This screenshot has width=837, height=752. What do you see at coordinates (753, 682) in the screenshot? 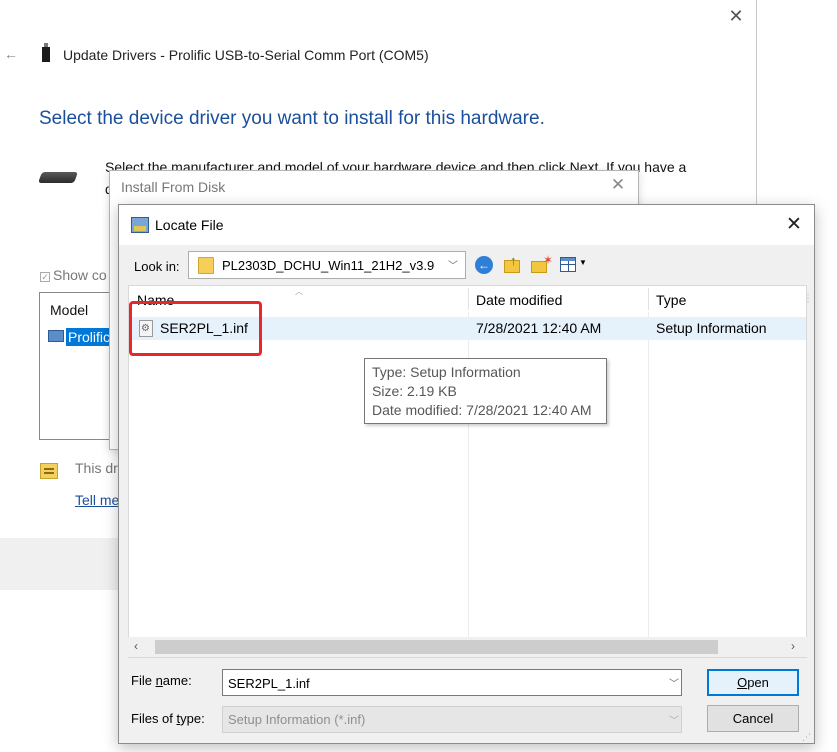
I see `open-button: Open` at bounding box center [753, 682].